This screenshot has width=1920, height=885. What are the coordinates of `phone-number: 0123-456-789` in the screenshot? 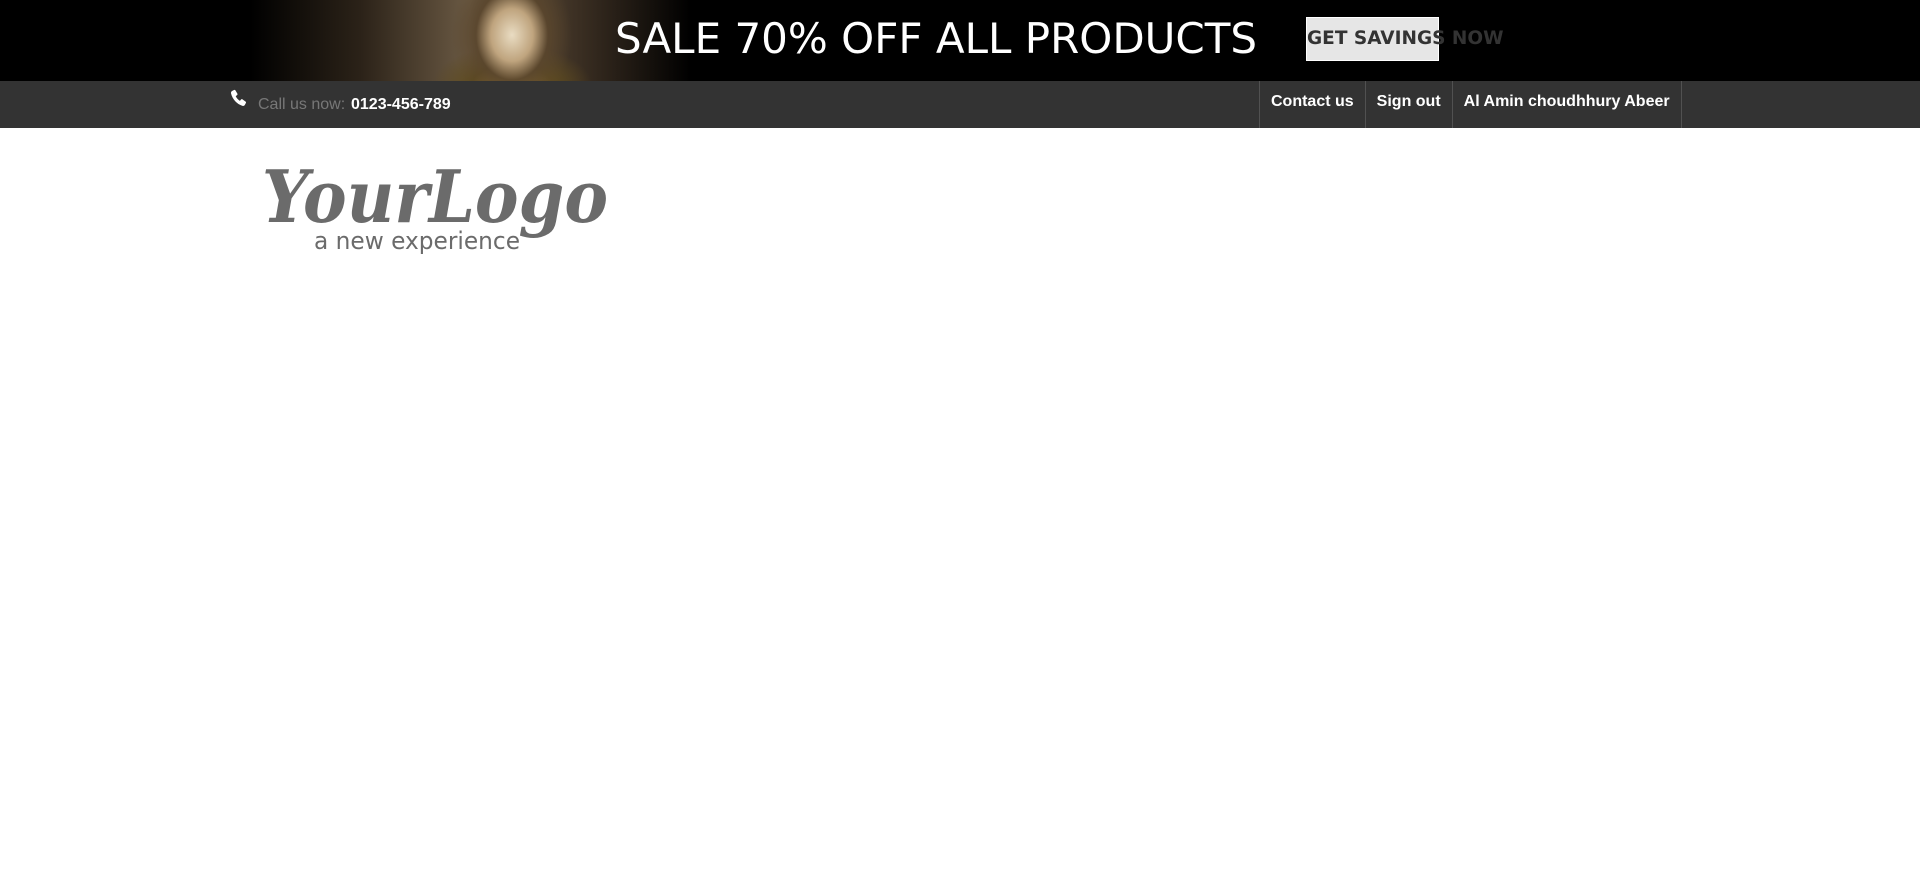 It's located at (401, 105).